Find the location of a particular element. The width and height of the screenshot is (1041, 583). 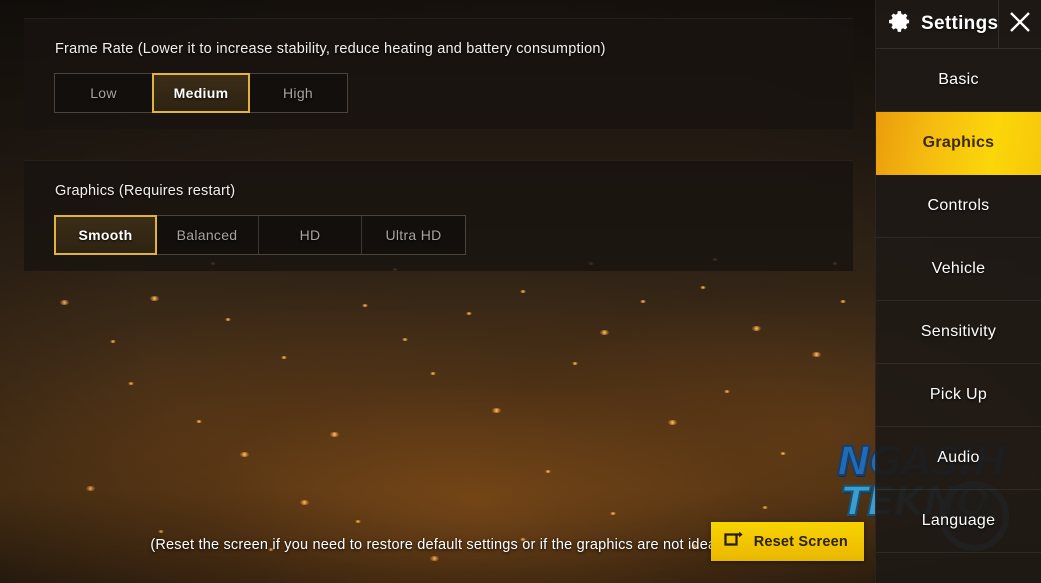

sidebar-header: Settings is located at coordinates (958, 24).